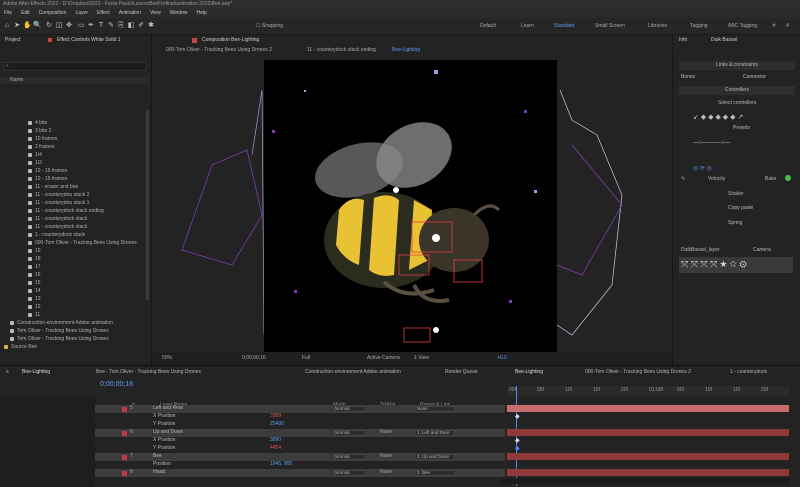 This screenshot has width=800, height=487. I want to click on tab-timeline: 1 - counterydock, so click(762, 372).